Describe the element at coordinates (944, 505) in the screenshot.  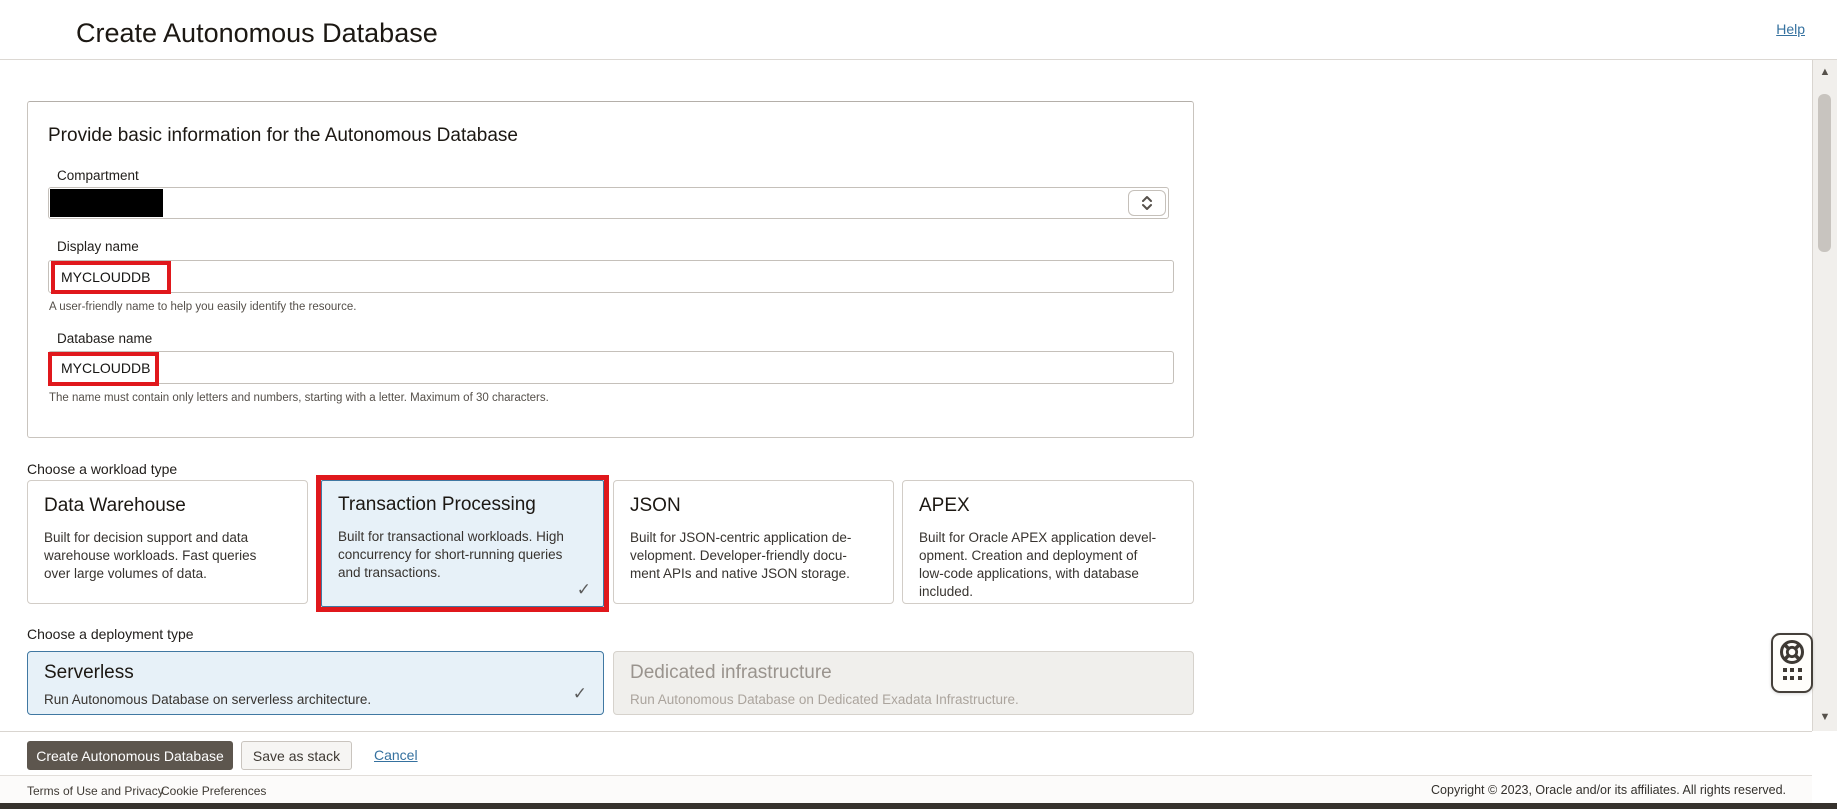
I see `workload-card-title: APEX` at that location.